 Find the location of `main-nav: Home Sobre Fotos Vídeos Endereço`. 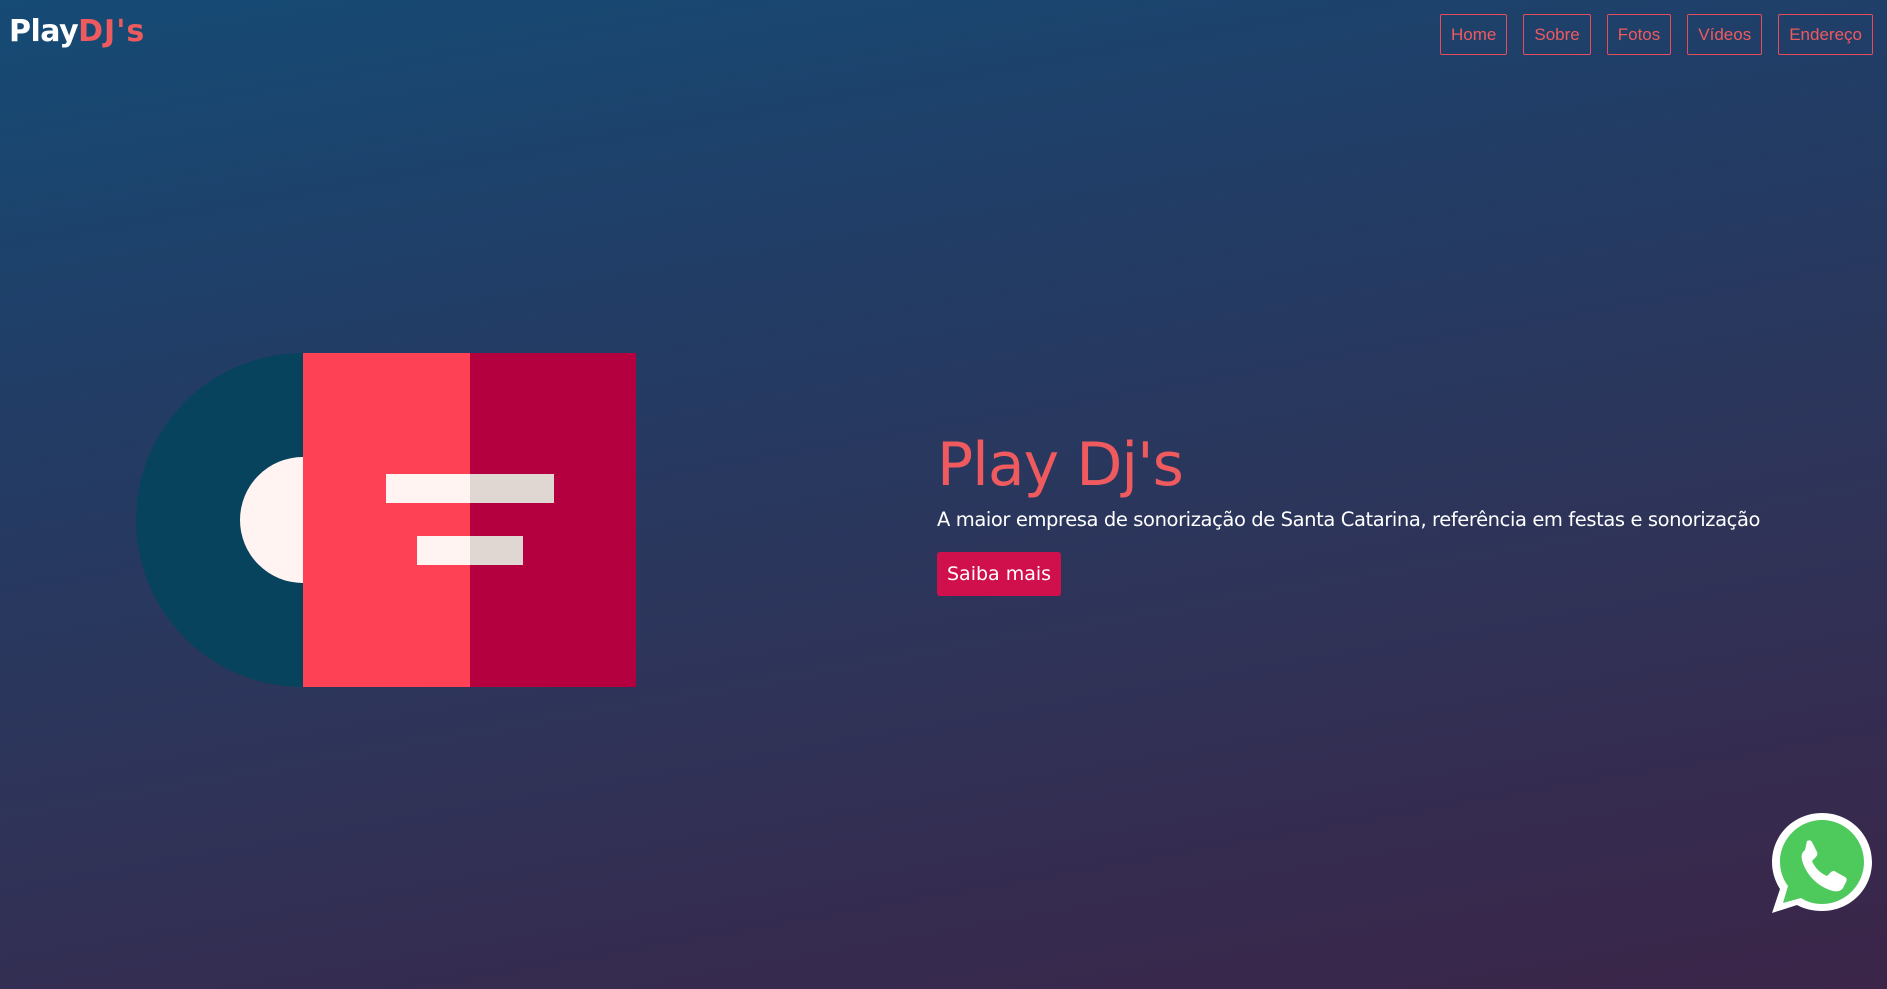

main-nav: Home Sobre Fotos Vídeos Endereço is located at coordinates (1656, 34).